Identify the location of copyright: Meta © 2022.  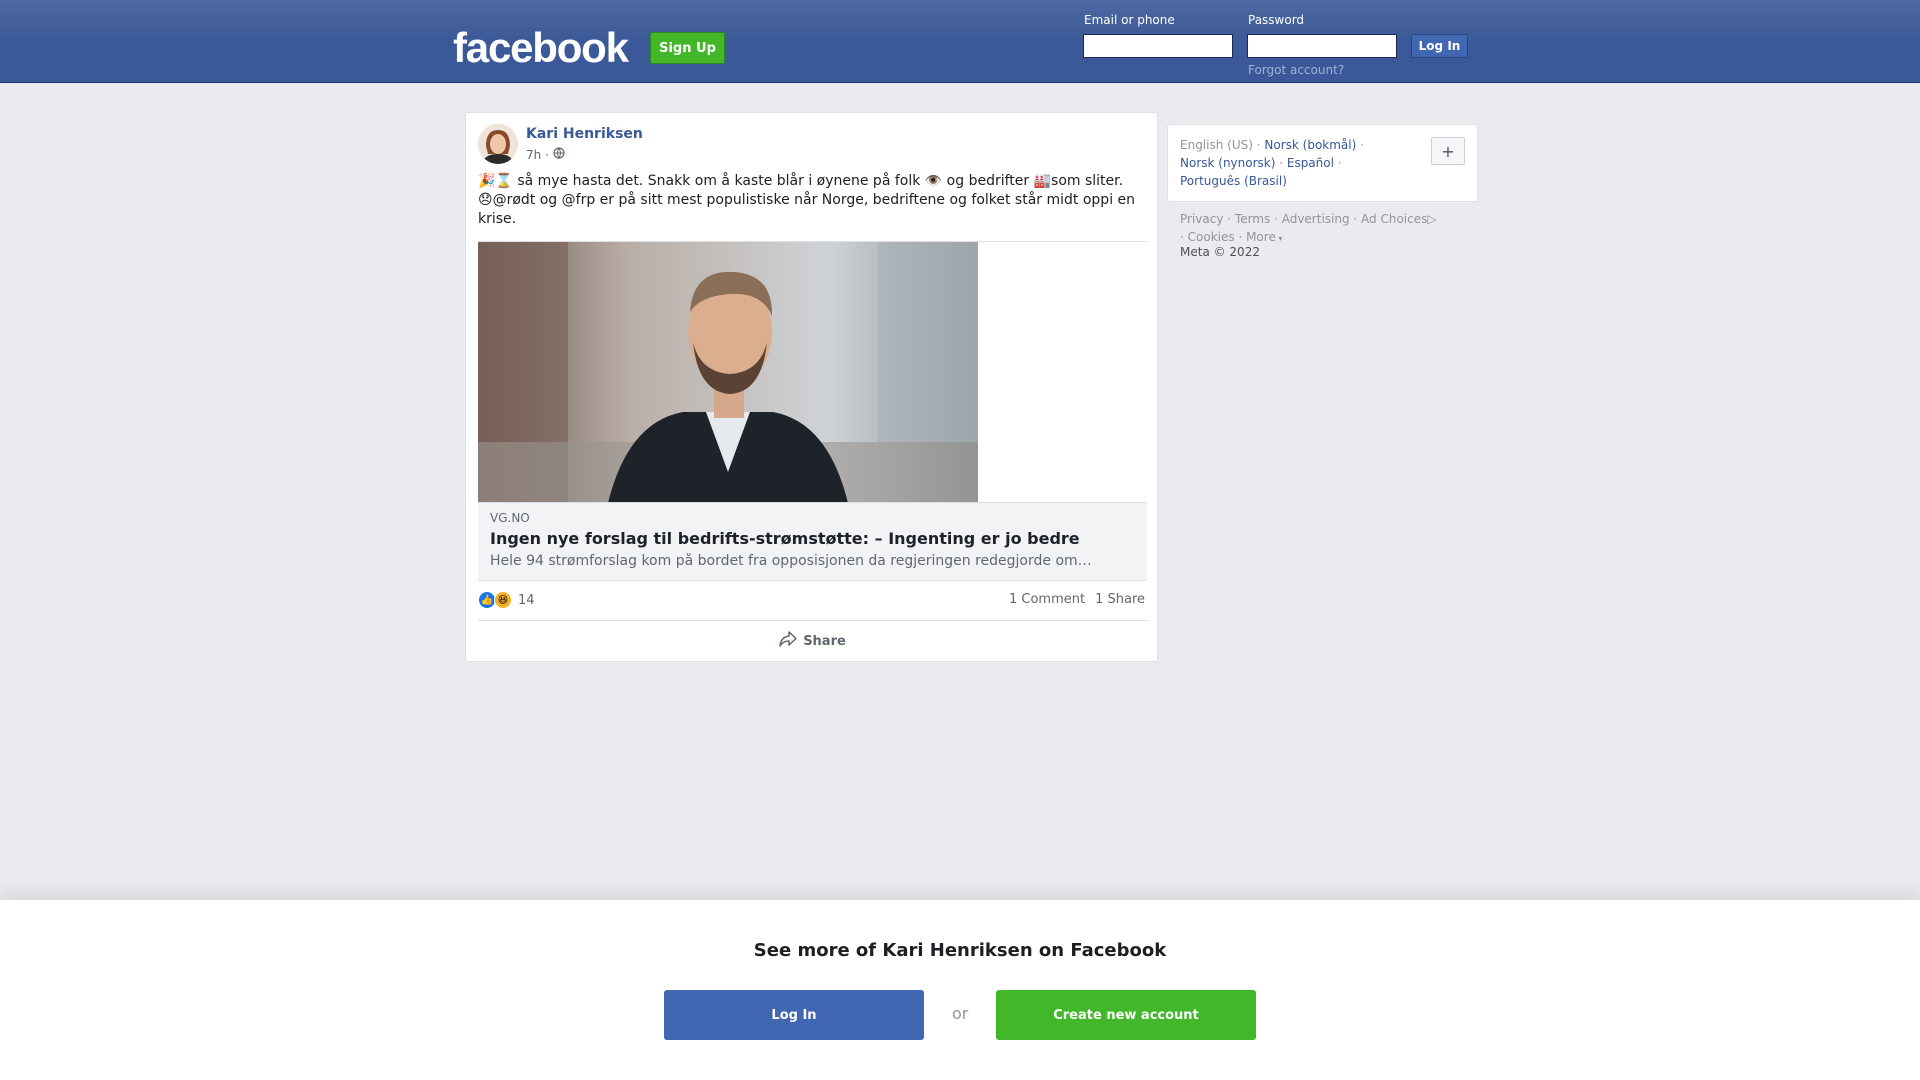
(1220, 252).